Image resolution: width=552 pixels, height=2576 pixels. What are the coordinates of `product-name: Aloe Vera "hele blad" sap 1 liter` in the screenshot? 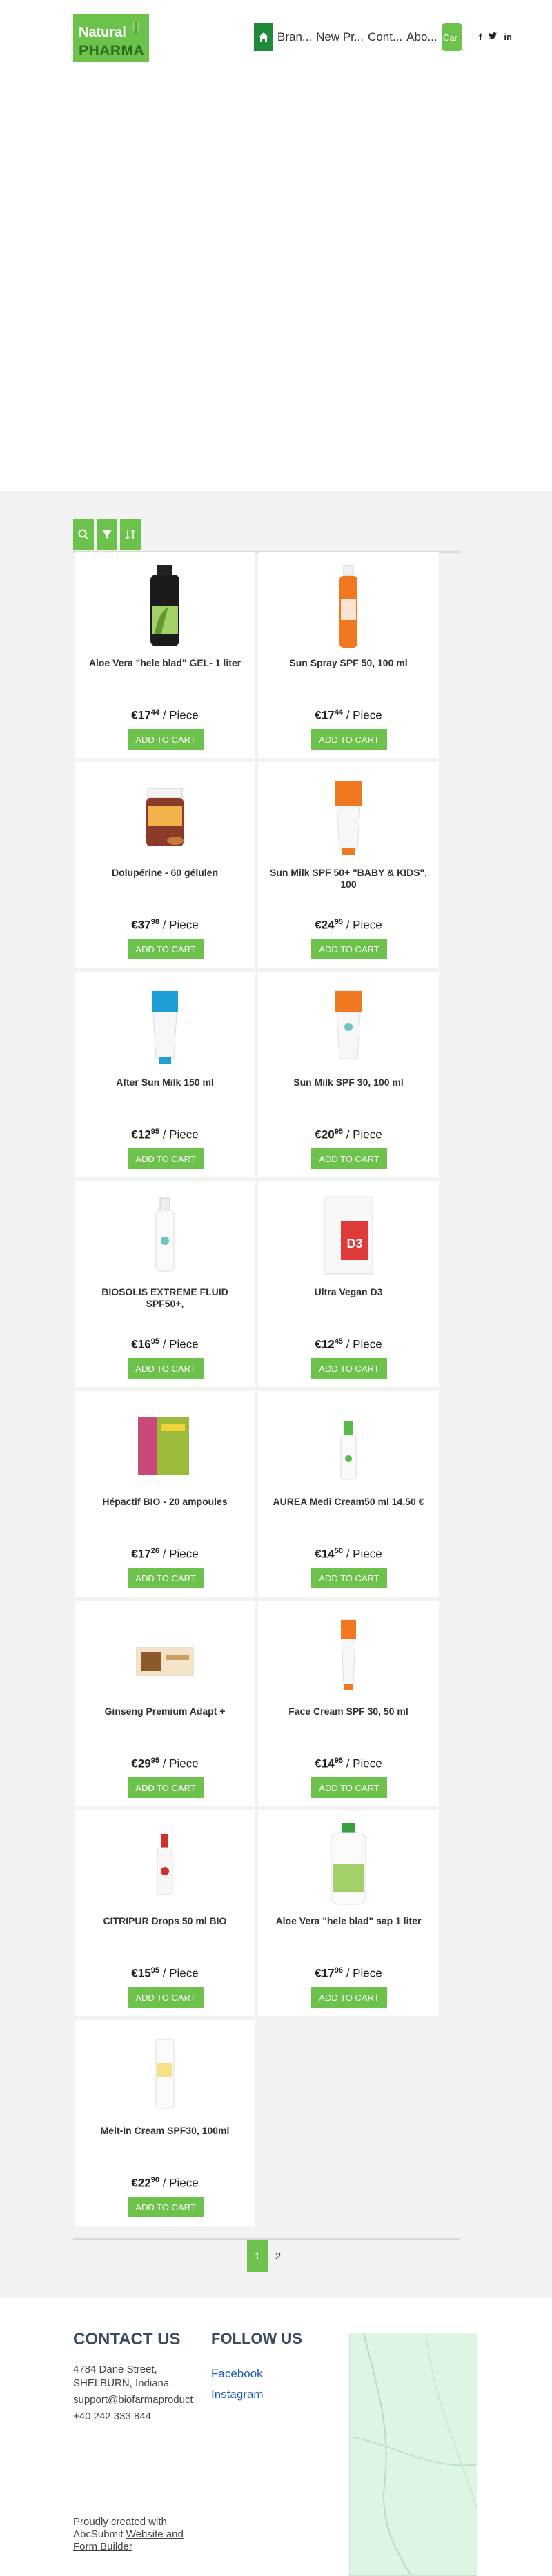 It's located at (348, 1921).